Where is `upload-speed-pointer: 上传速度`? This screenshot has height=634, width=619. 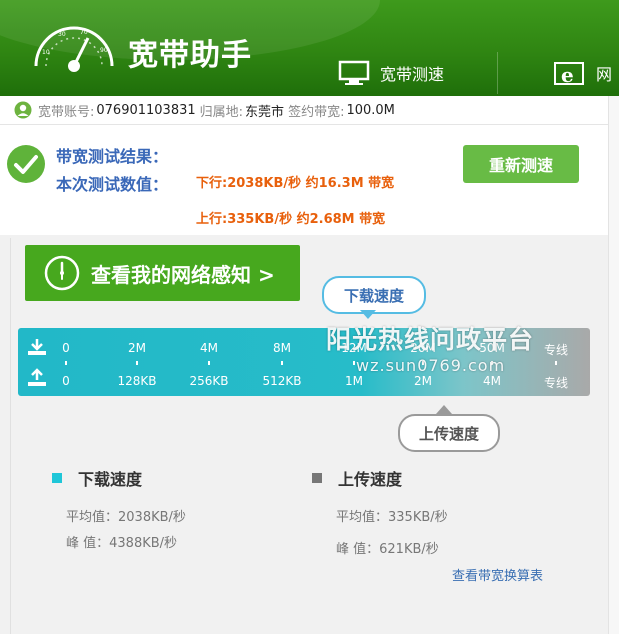
upload-speed-pointer: 上传速度 is located at coordinates (449, 433).